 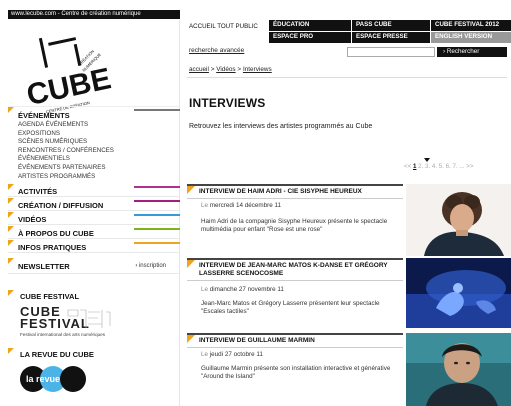 What do you see at coordinates (257, 69) in the screenshot?
I see `breadcrumb-current: Interviews` at bounding box center [257, 69].